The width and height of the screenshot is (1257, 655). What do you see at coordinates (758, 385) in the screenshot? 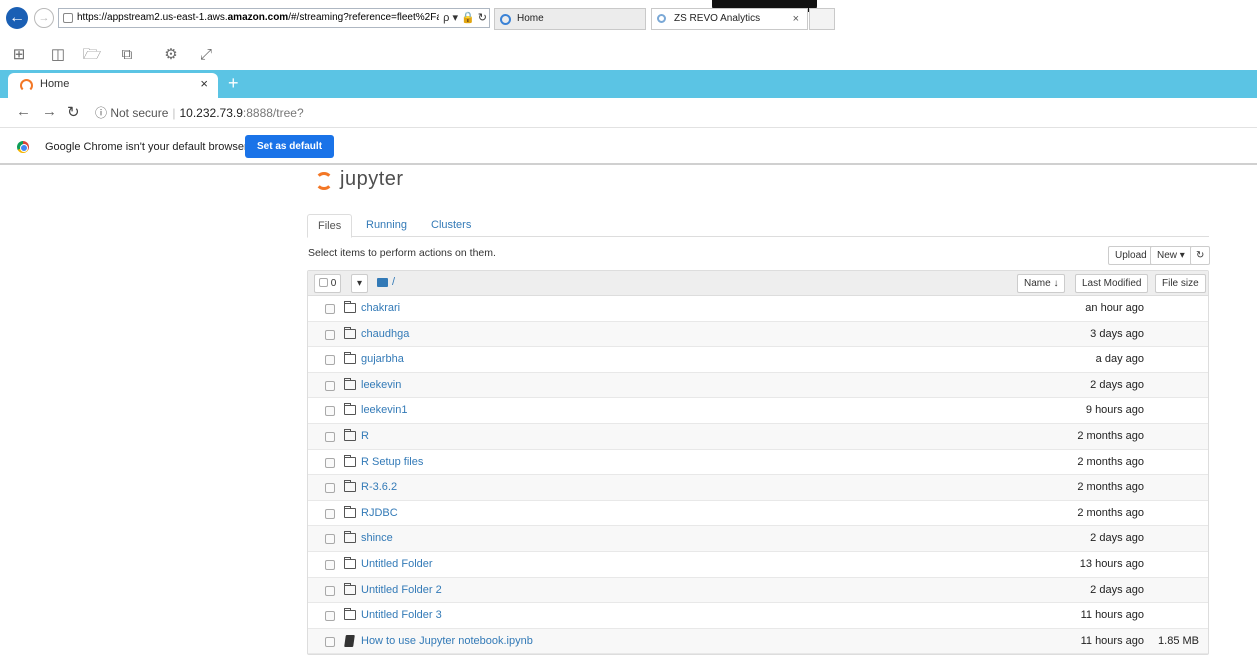
I see `table-row: leekevin 2 days ago` at bounding box center [758, 385].